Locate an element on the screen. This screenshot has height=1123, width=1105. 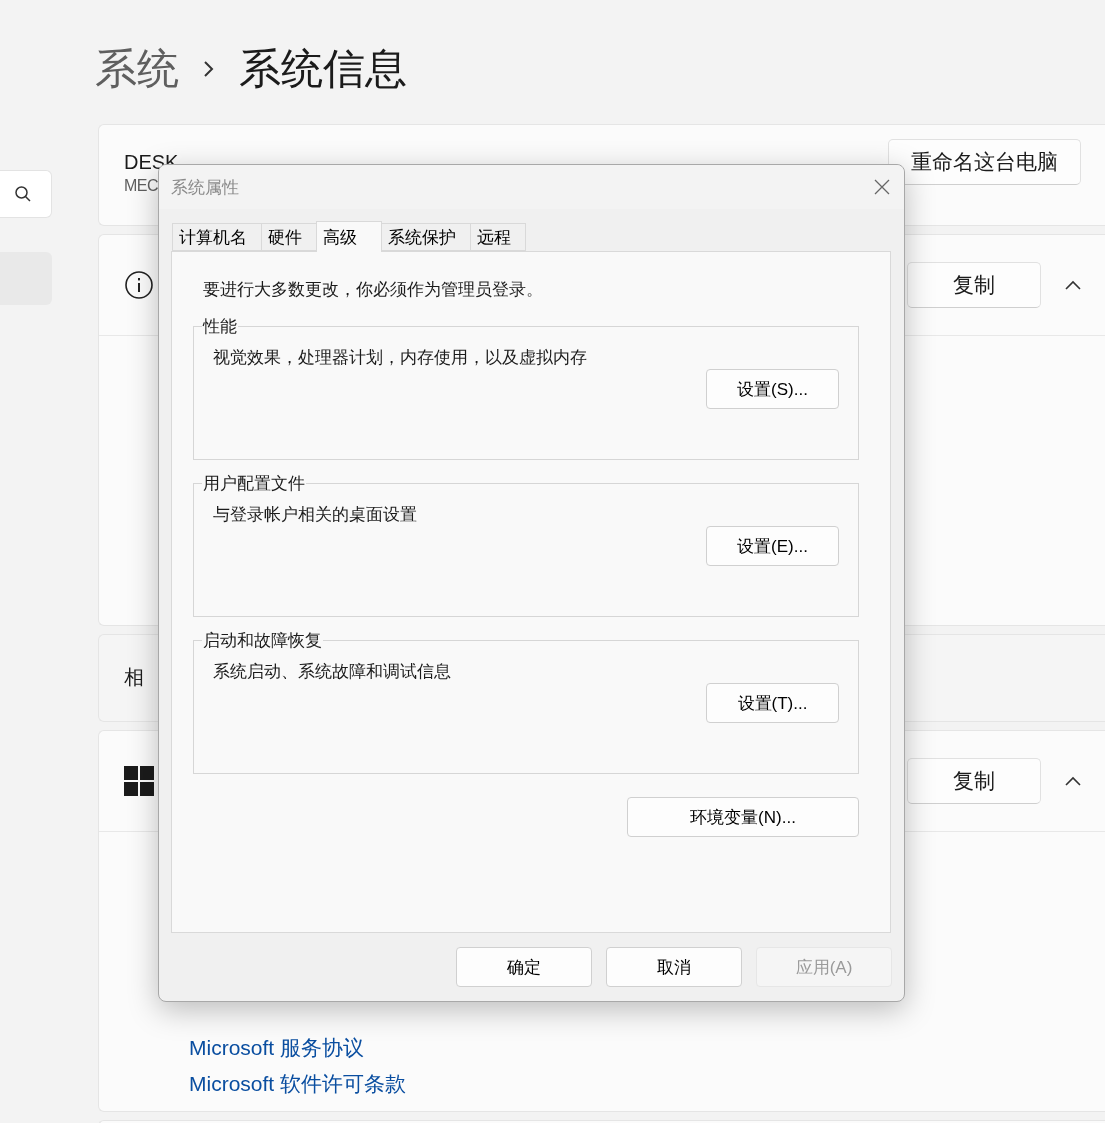
device-model: MEC is located at coordinates (141, 186).